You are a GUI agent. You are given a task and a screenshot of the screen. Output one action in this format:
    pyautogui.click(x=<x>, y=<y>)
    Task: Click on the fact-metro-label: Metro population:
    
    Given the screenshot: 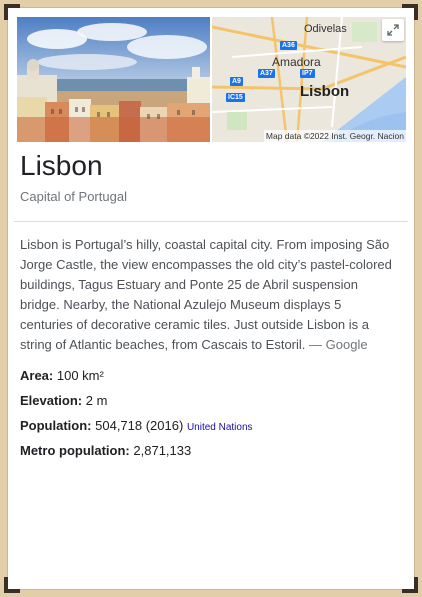 What is the action you would take?
    pyautogui.click(x=75, y=450)
    